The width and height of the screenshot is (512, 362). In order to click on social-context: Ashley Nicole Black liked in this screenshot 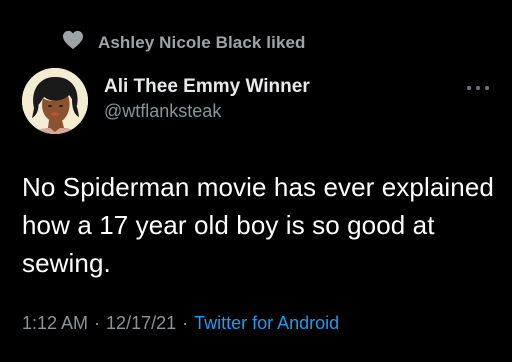, I will do `click(184, 42)`.